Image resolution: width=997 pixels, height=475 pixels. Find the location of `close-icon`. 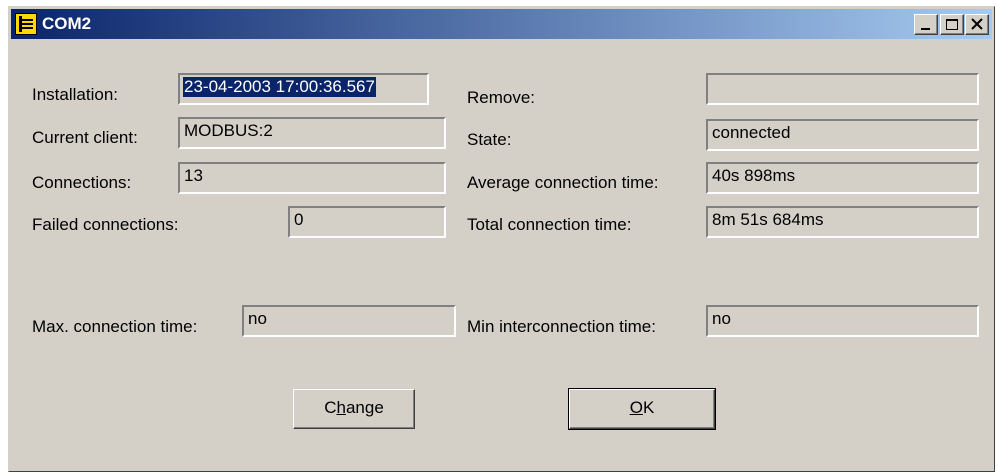

close-icon is located at coordinates (977, 24).